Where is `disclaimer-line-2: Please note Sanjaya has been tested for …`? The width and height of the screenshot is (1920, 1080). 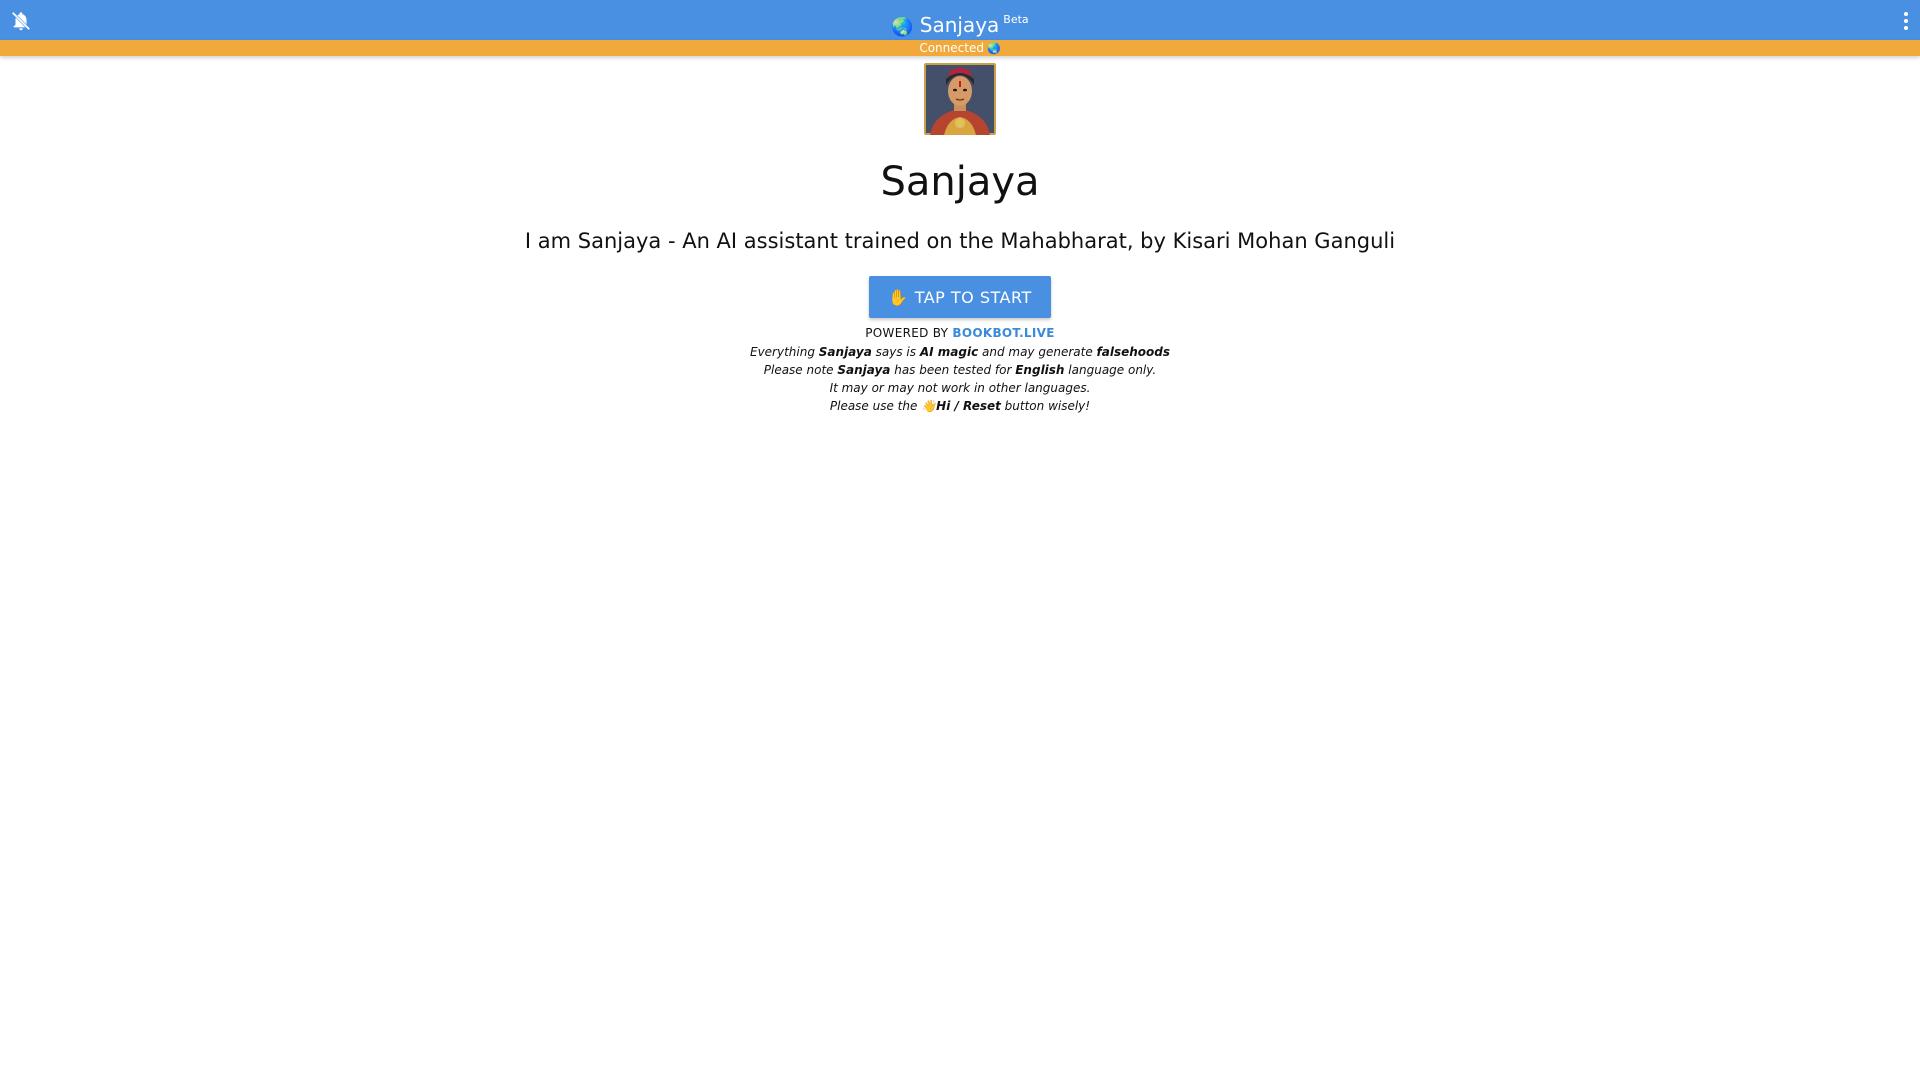 disclaimer-line-2: Please note Sanjaya has been tested for … is located at coordinates (960, 370).